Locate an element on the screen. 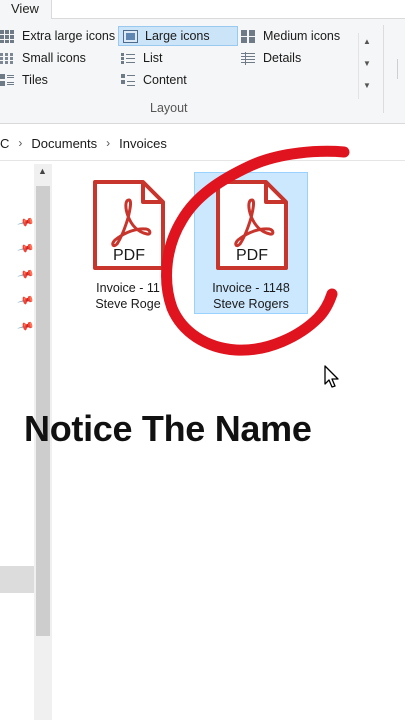 Image resolution: width=405 pixels, height=720 pixels. file-name: Invoice - 1148 Steve Rogers is located at coordinates (251, 296).